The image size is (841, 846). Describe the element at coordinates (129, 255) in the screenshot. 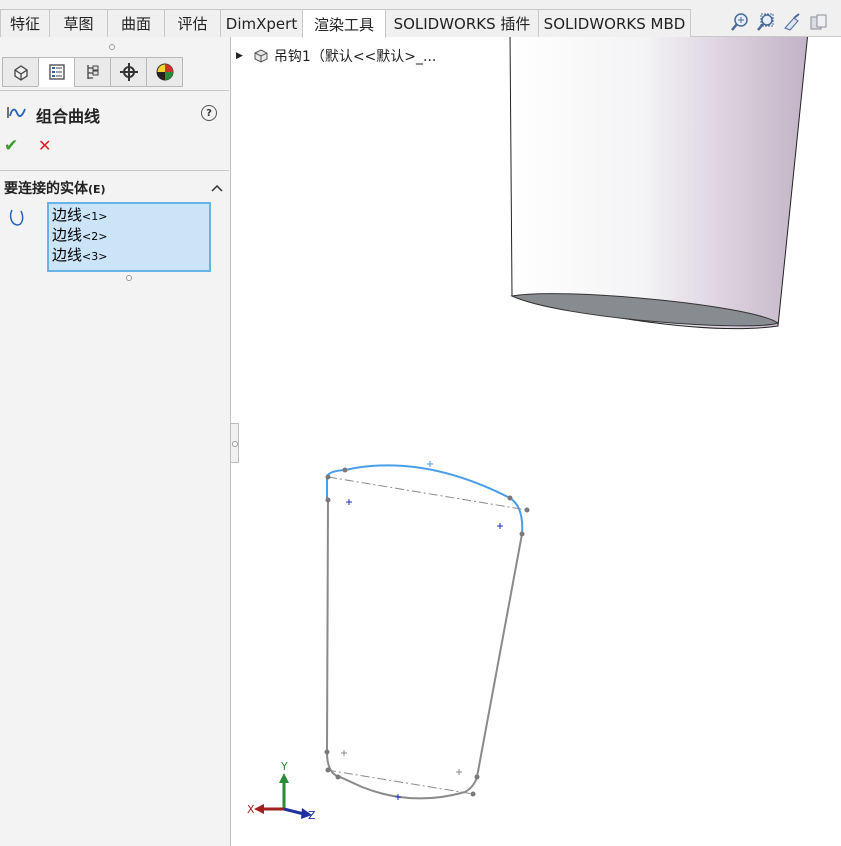

I see `list-item: 边线<3>` at that location.